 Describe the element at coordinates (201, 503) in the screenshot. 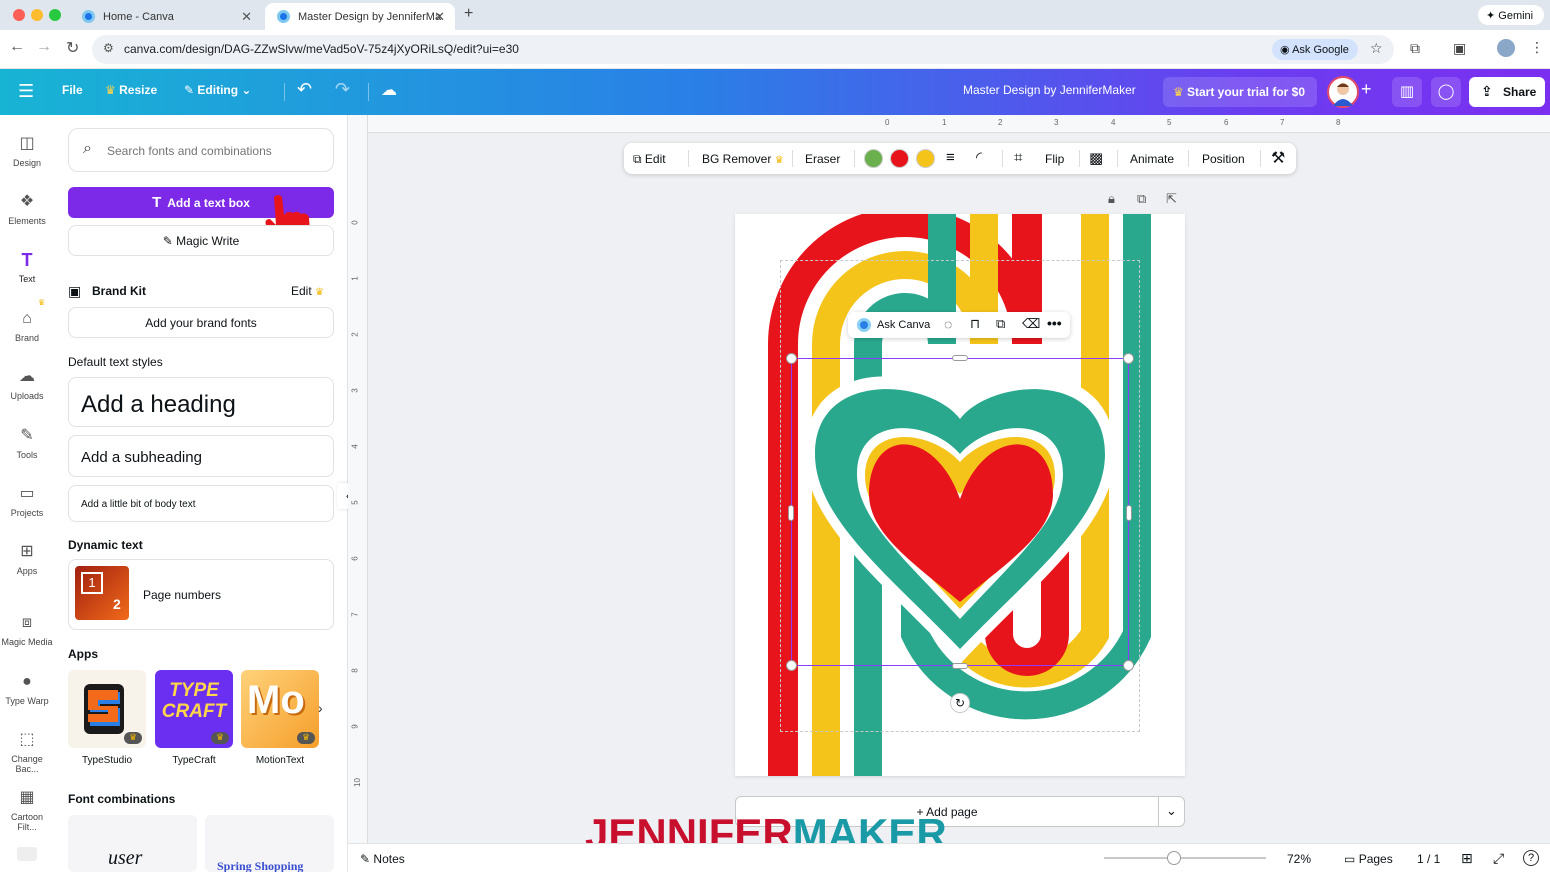

I see `add-body-text-button: Add a little bit of body text` at that location.